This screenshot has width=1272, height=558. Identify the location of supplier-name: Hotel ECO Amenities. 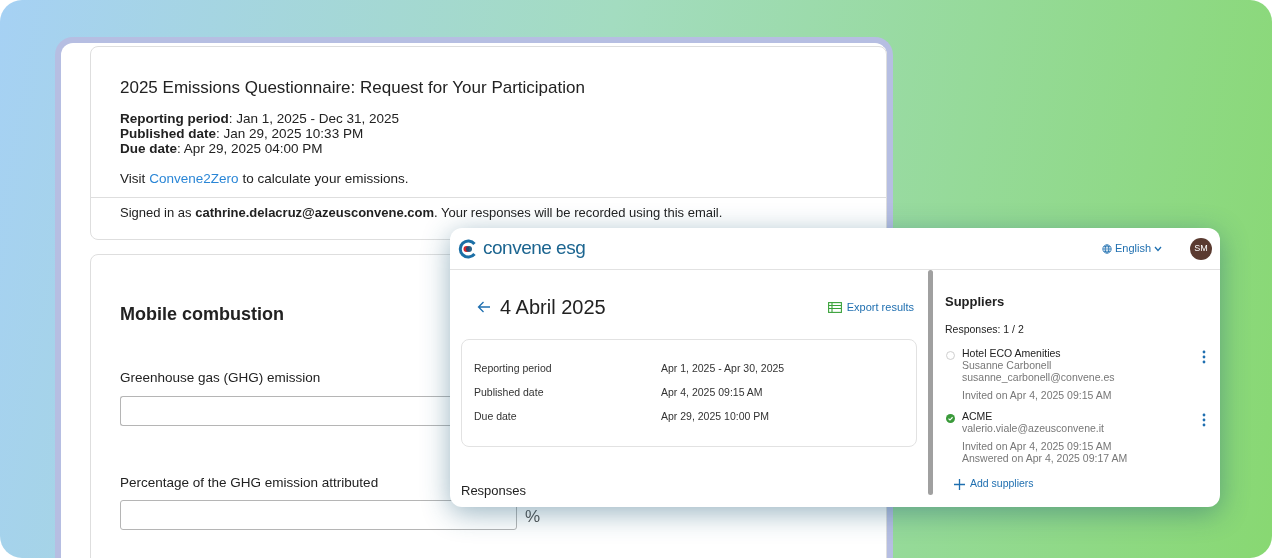
(1012, 353).